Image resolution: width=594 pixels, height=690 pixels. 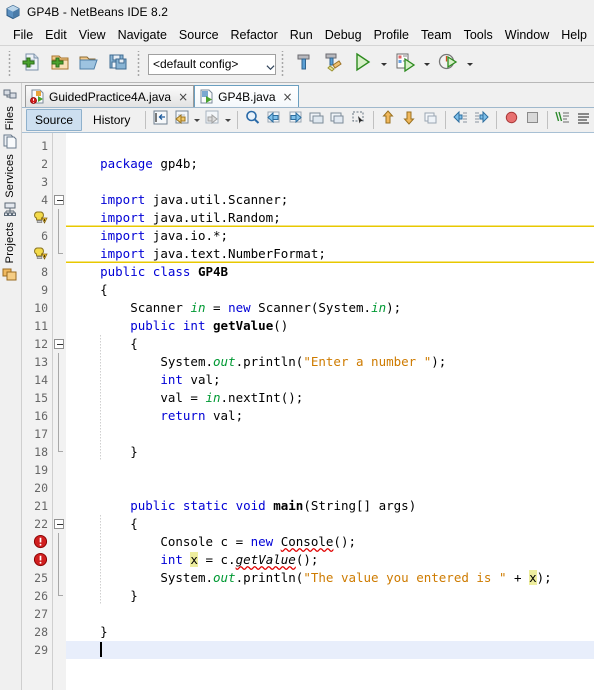 What do you see at coordinates (181, 120) in the screenshot?
I see `back-button` at bounding box center [181, 120].